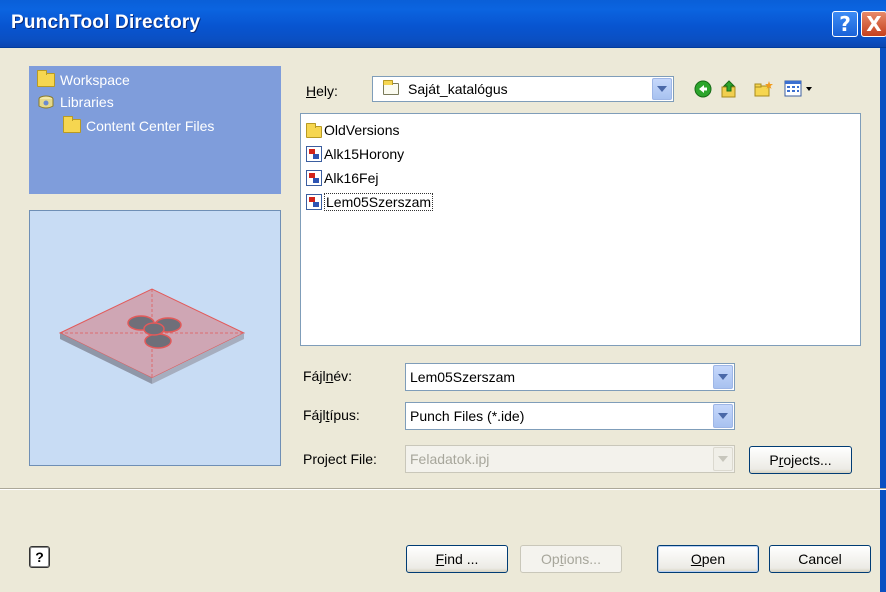 This screenshot has height=592, width=886. I want to click on place-workspace: Workspace, so click(83, 79).